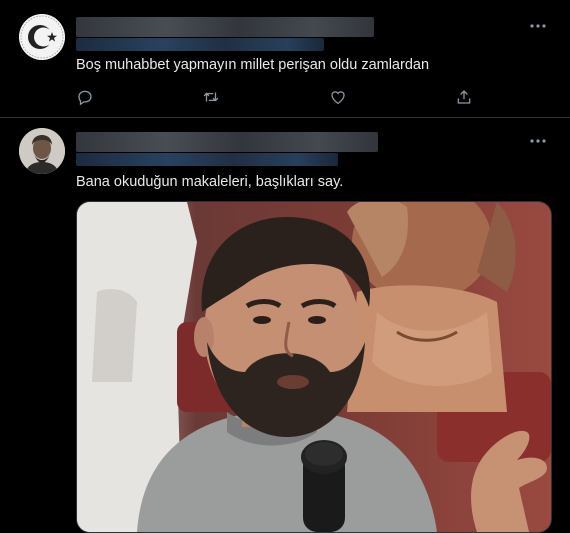 The width and height of the screenshot is (570, 533). I want to click on like-icon, so click(338, 97).